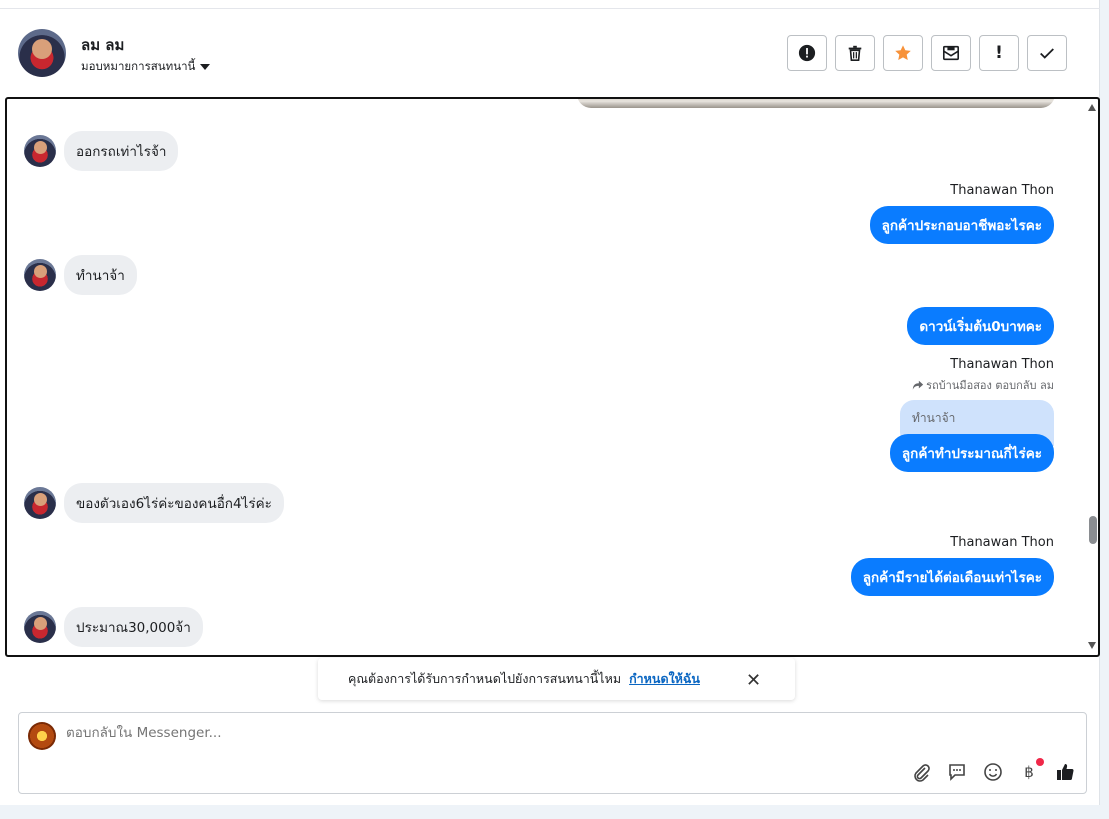 The width and height of the screenshot is (1109, 819). I want to click on envelope-icon, so click(951, 53).